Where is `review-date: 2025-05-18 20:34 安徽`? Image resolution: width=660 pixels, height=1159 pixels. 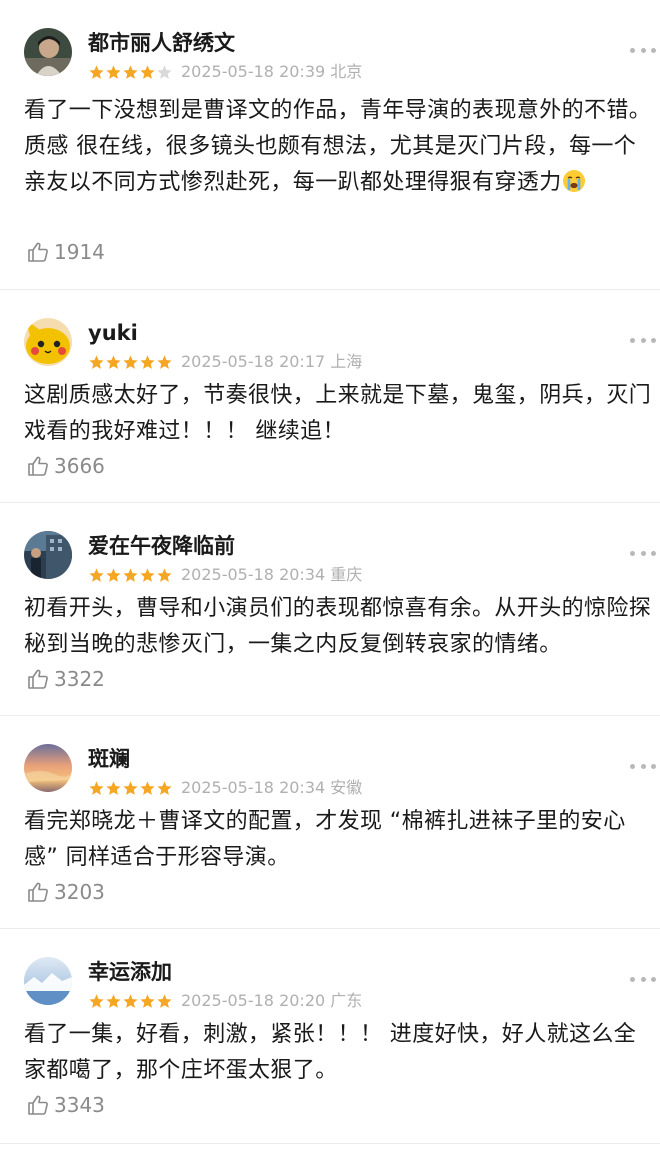
review-date: 2025-05-18 20:34 安徽 is located at coordinates (272, 787).